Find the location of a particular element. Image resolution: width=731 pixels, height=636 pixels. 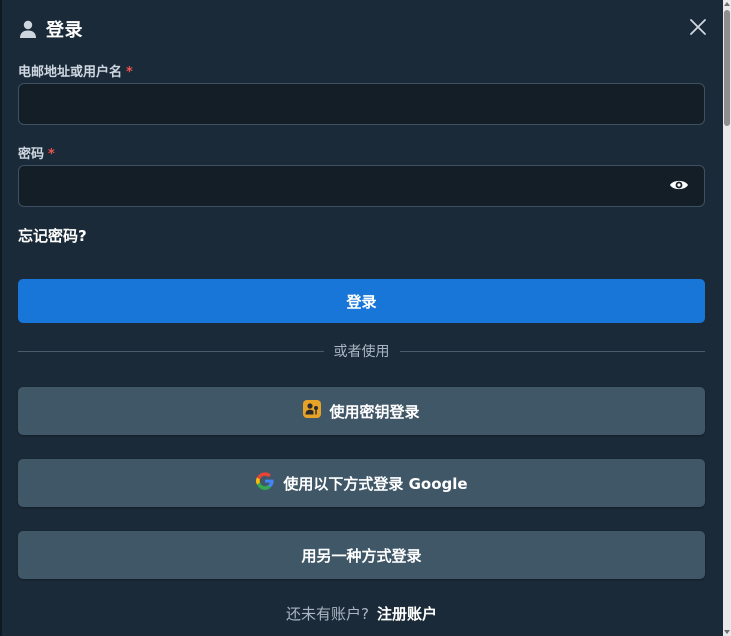

or-divider: 或者使用 is located at coordinates (361, 351).